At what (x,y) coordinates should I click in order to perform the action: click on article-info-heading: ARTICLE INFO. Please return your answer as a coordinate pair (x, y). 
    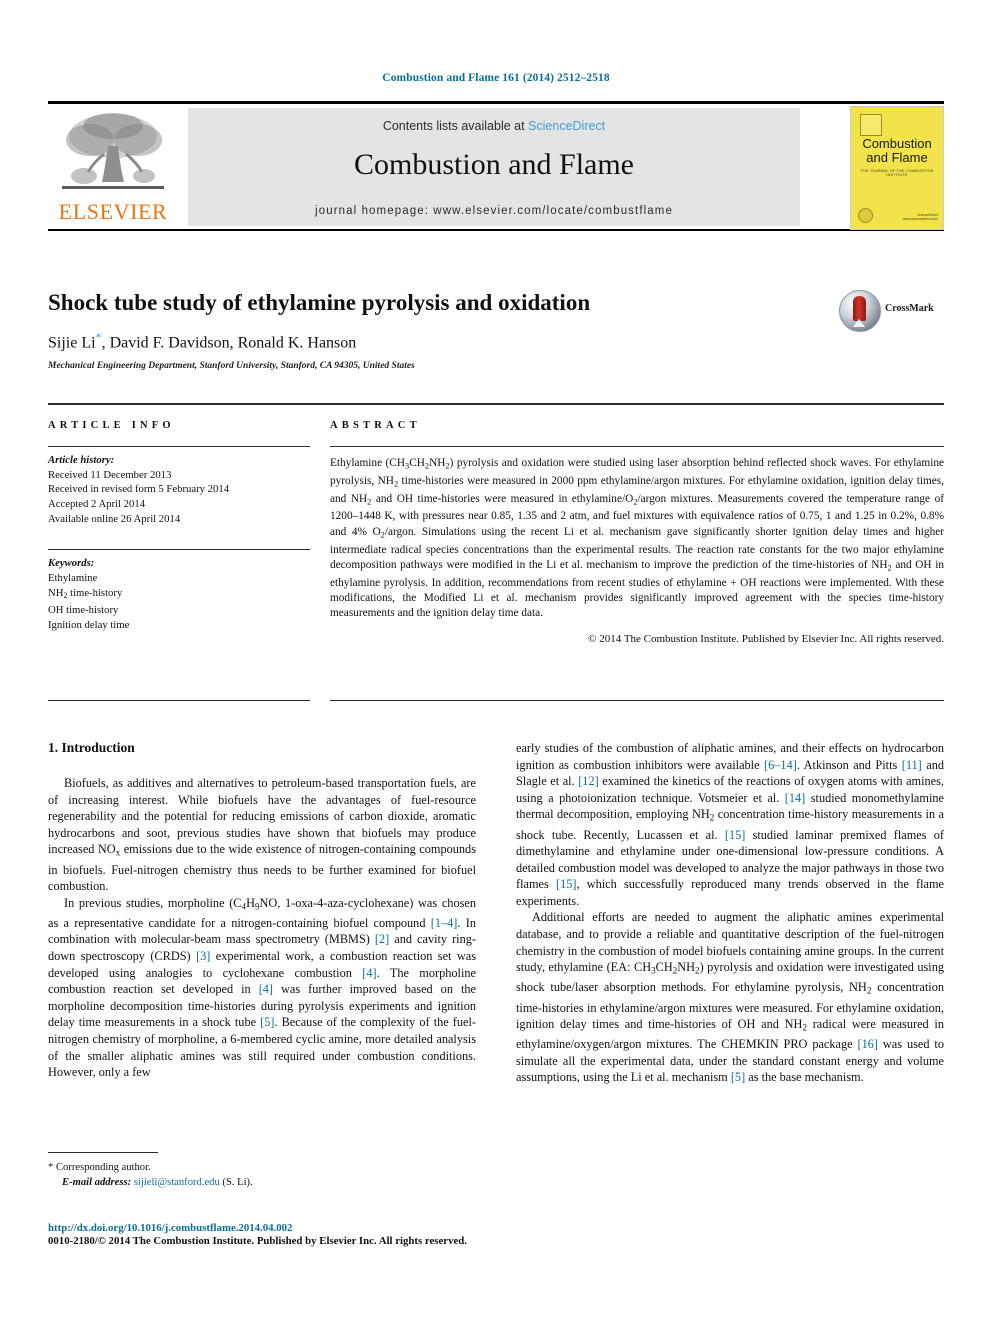
    Looking at the image, I should click on (111, 425).